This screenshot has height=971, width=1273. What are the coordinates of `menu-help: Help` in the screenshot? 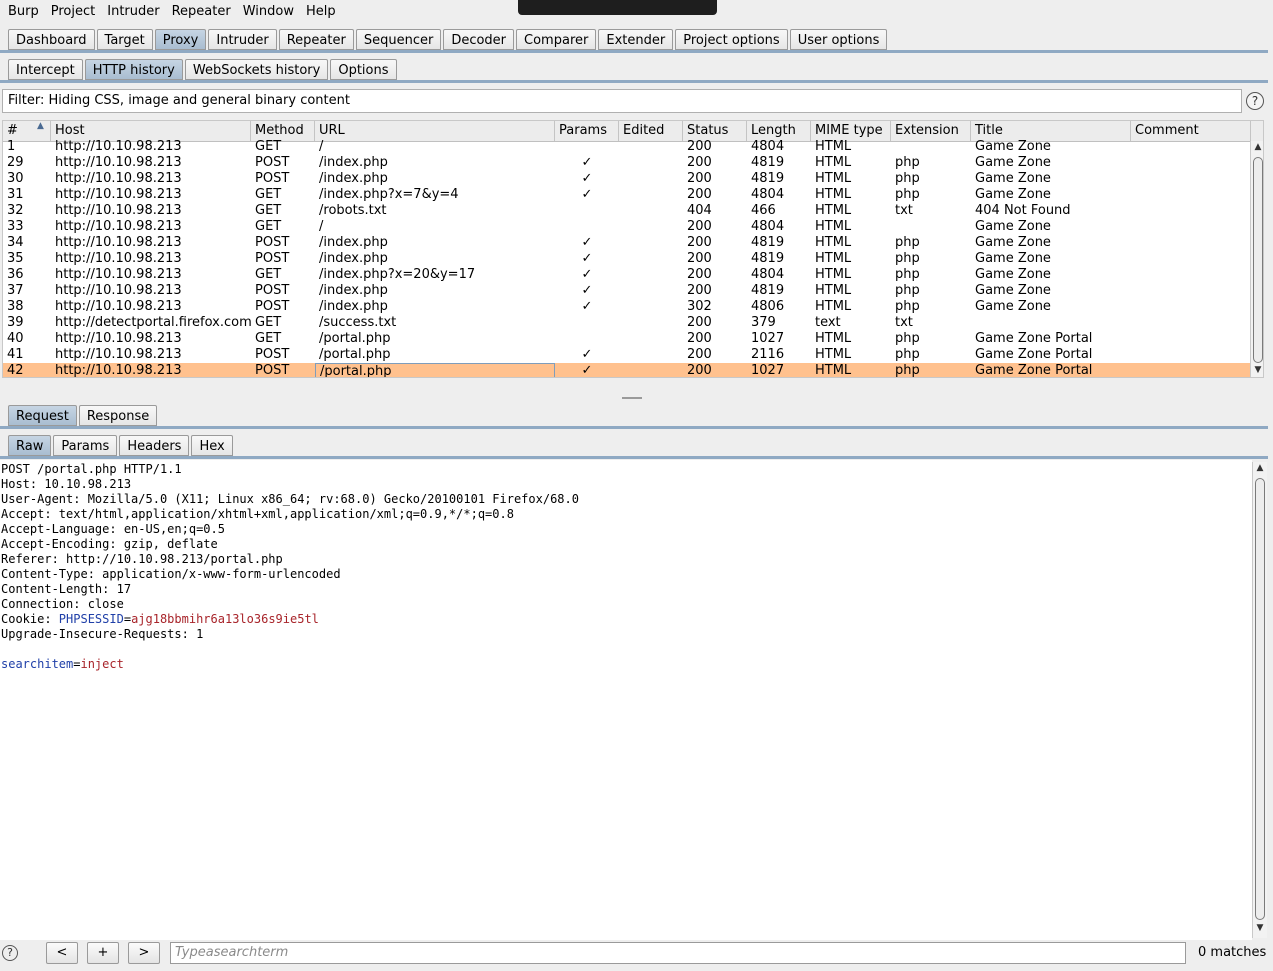 It's located at (321, 12).